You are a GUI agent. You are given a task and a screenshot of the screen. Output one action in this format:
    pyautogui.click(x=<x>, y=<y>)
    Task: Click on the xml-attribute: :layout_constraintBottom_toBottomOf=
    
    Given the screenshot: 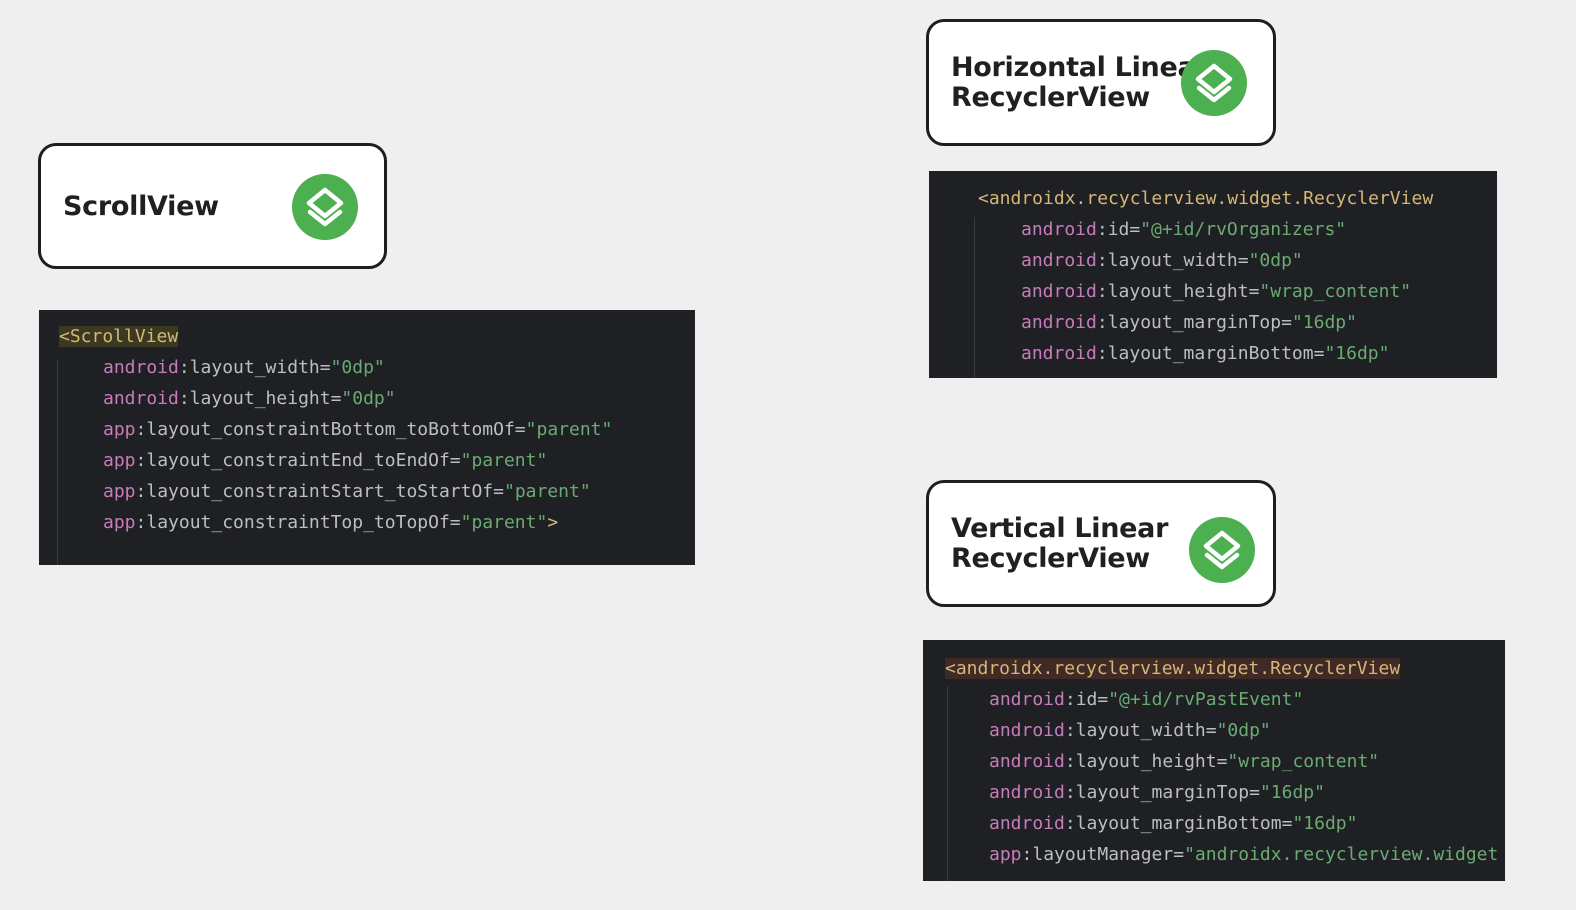 What is the action you would take?
    pyautogui.click(x=330, y=429)
    